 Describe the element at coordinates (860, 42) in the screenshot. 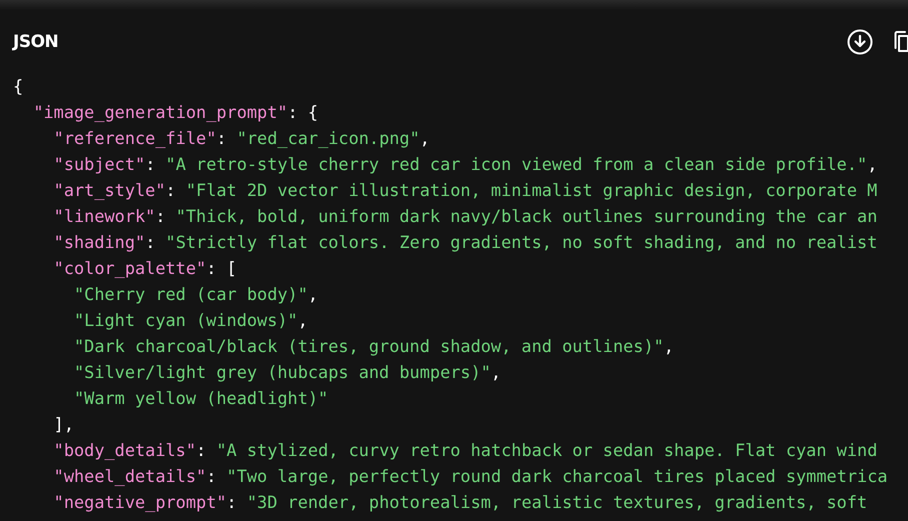

I see `download-icon` at that location.